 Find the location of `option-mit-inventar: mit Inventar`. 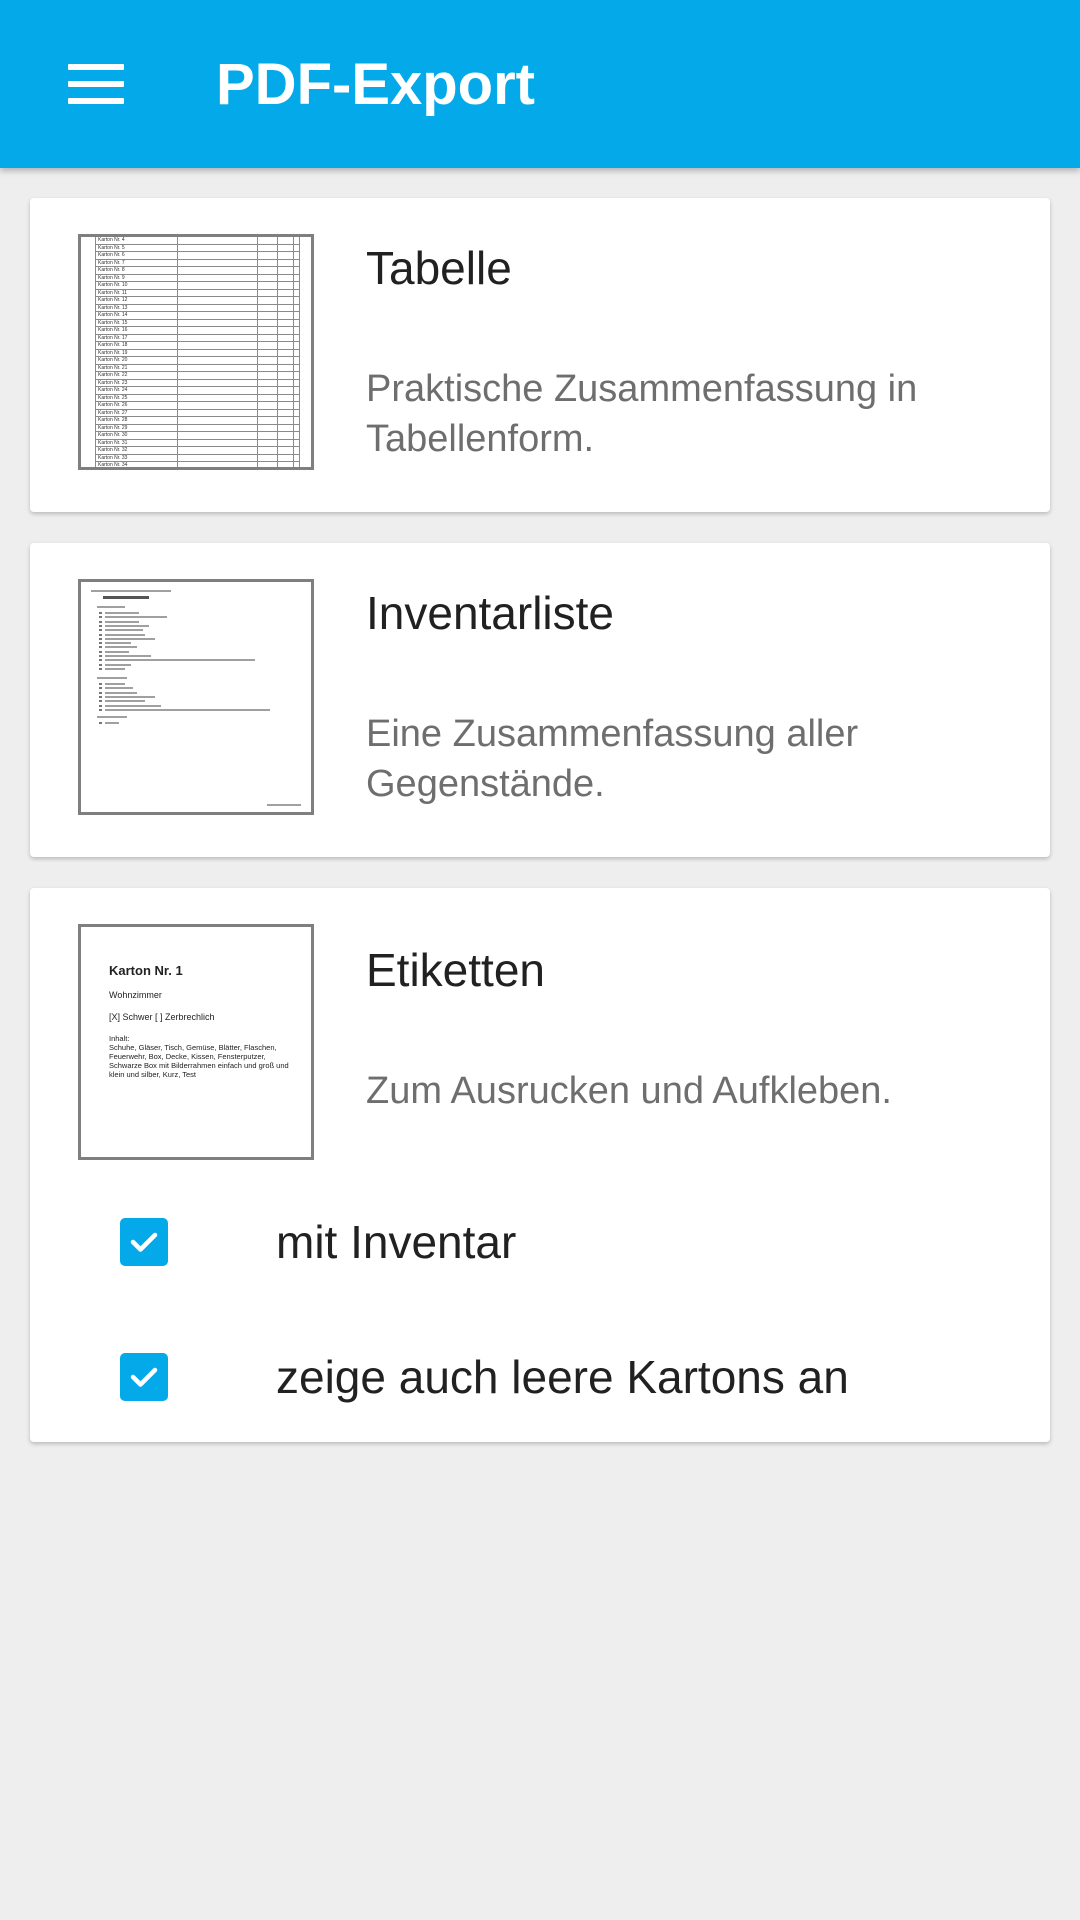

option-mit-inventar: mit Inventar is located at coordinates (540, 1242).